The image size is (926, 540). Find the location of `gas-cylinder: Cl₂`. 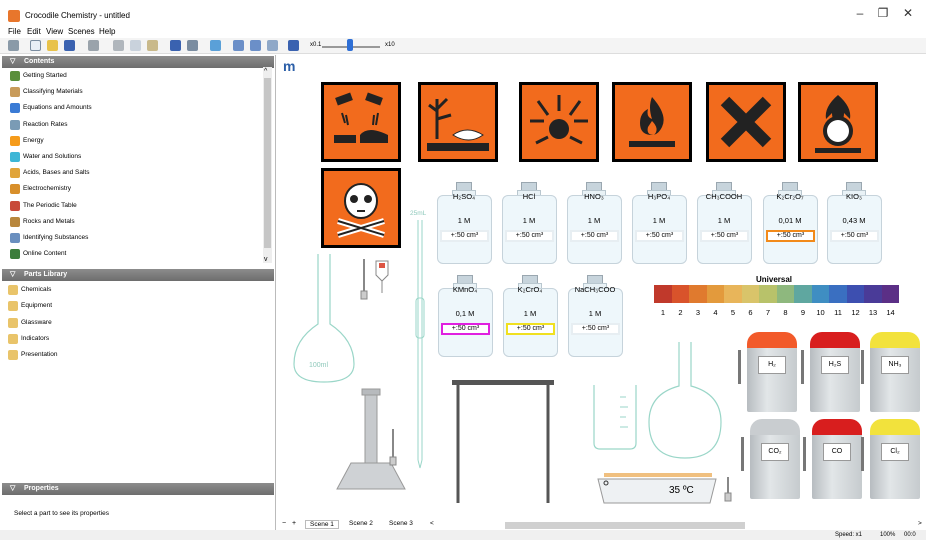

gas-cylinder: Cl₂ is located at coordinates (895, 459).